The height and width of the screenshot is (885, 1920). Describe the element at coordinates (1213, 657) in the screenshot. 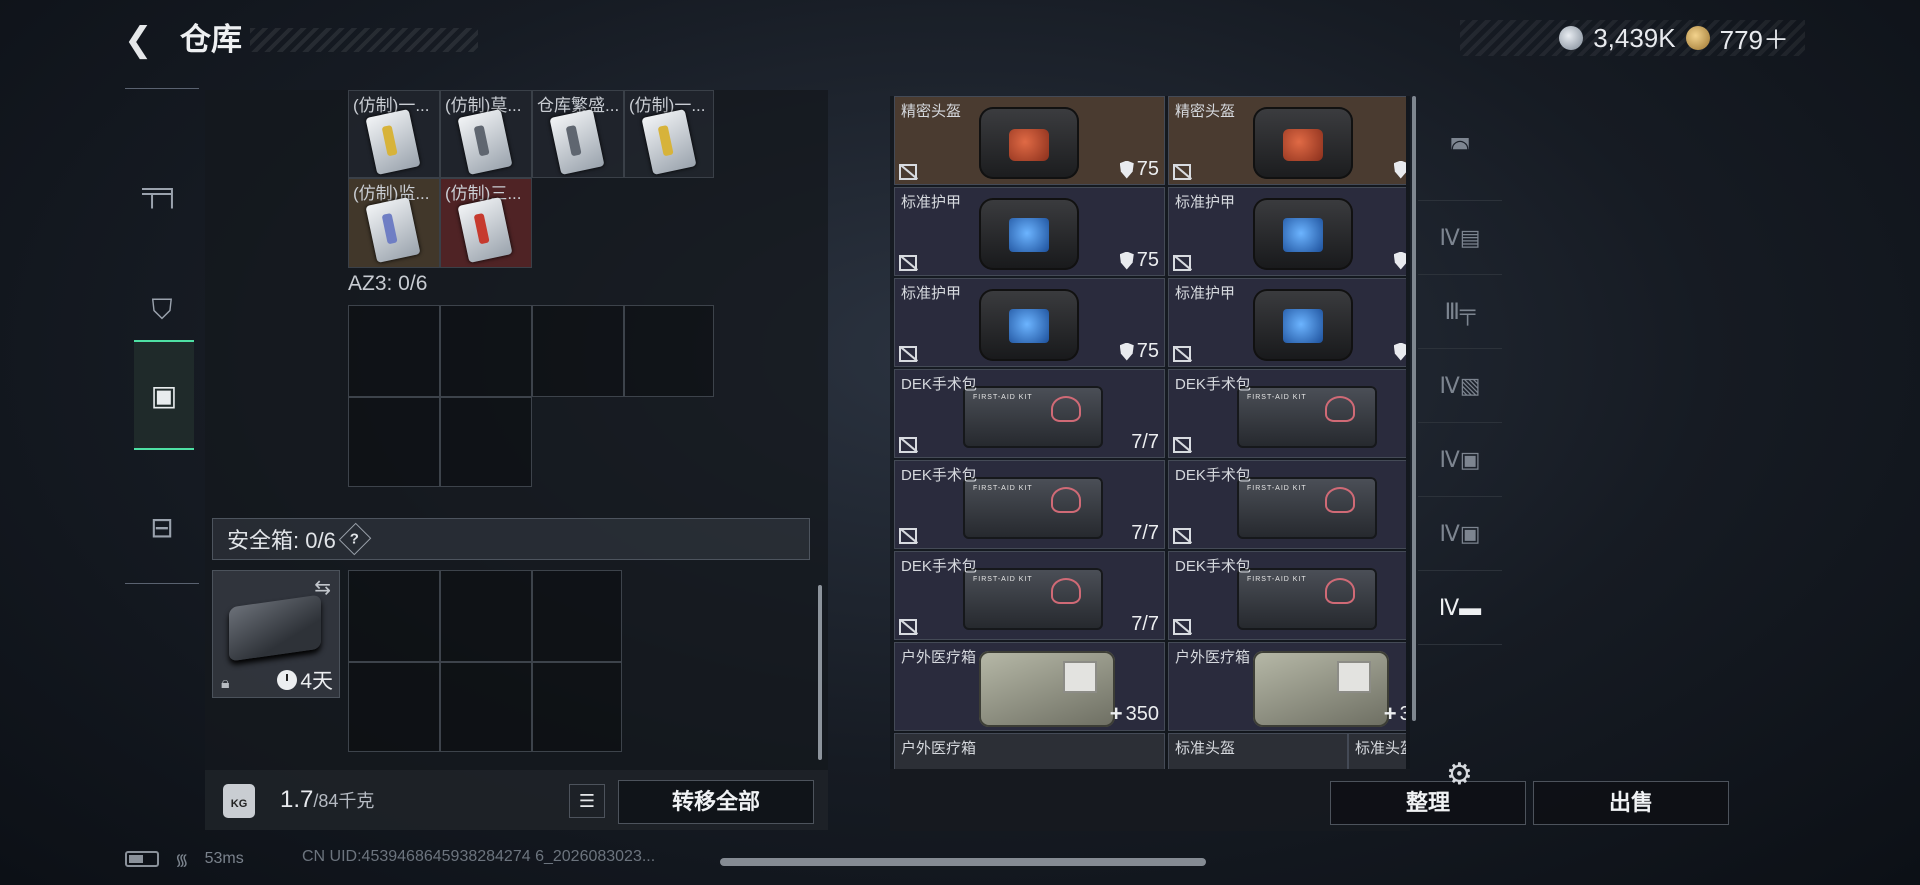

I see `item-name: 户外医疗箱` at that location.